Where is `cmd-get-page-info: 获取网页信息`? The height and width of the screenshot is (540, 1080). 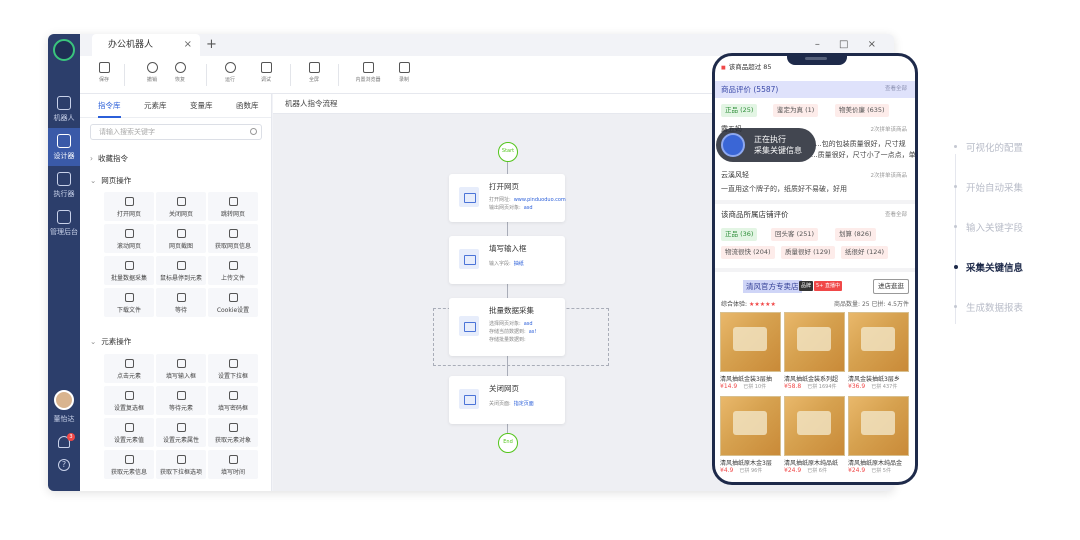 cmd-get-page-info: 获取网页信息 is located at coordinates (233, 238).